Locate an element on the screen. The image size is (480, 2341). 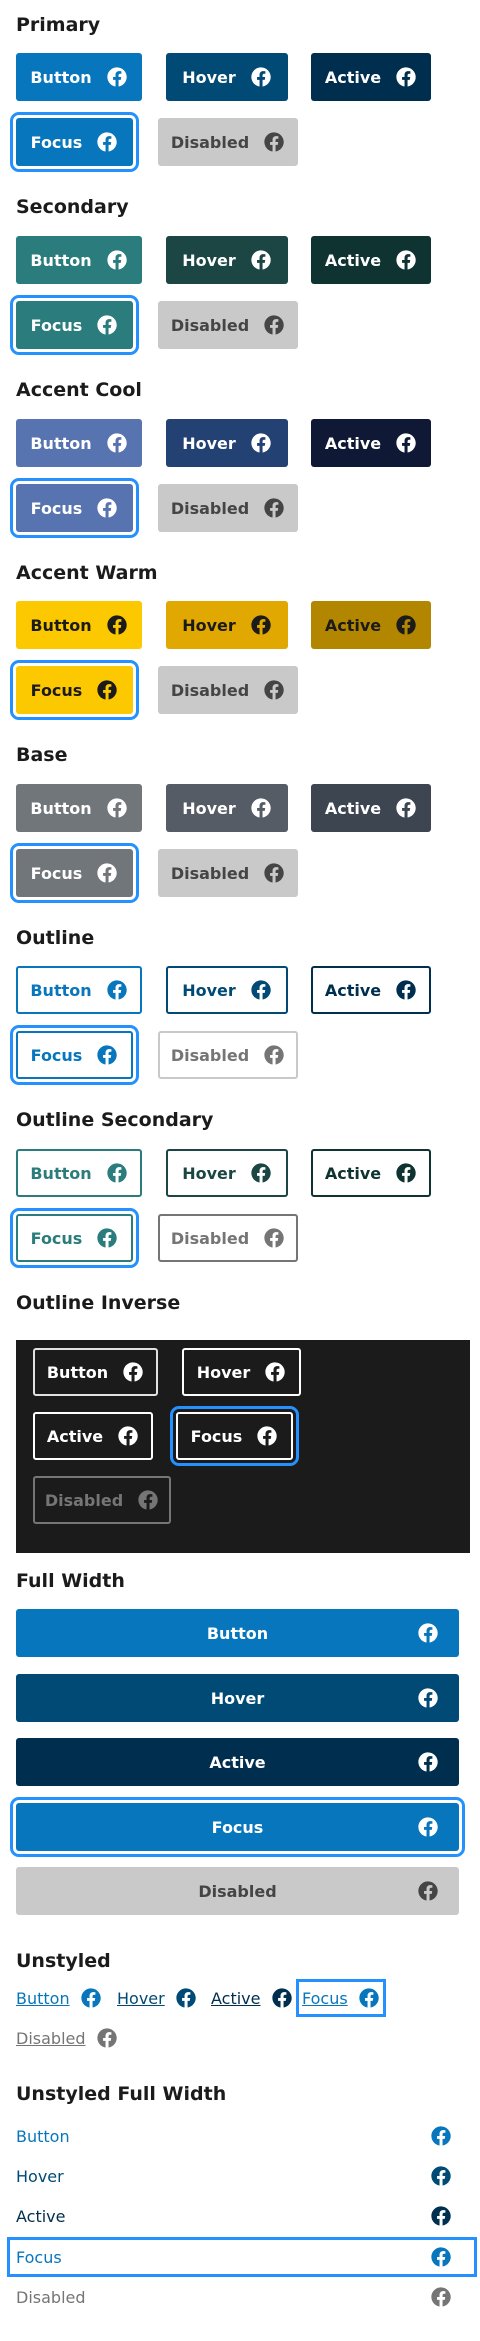
link-label: Focus is located at coordinates (325, 1998).